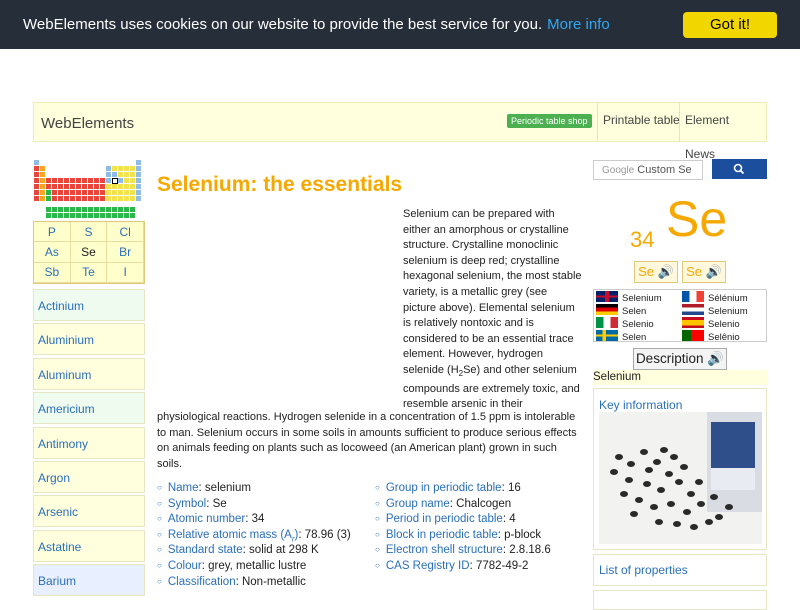 The height and width of the screenshot is (610, 800). I want to click on element-link-p: P, so click(52, 232).